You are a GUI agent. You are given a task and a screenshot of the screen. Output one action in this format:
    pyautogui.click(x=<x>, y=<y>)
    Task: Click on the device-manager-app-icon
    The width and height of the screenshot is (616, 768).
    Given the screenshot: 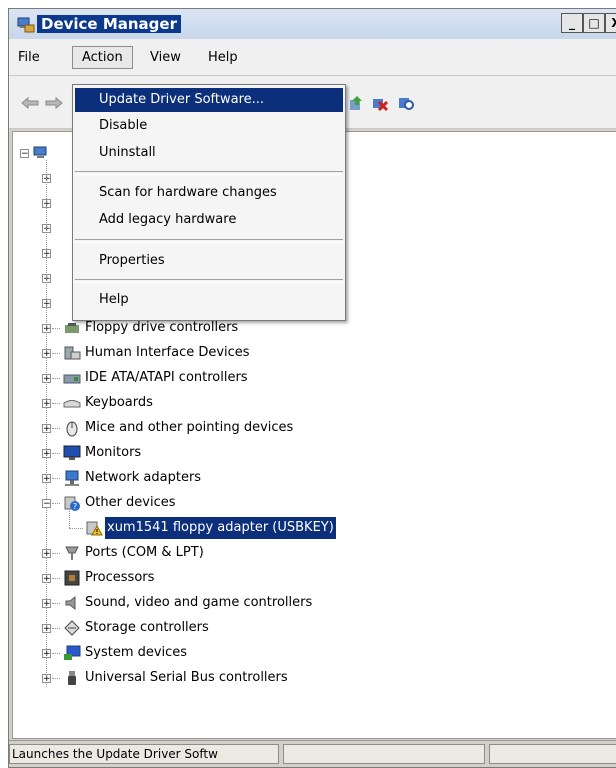 What is the action you would take?
    pyautogui.click(x=26, y=25)
    